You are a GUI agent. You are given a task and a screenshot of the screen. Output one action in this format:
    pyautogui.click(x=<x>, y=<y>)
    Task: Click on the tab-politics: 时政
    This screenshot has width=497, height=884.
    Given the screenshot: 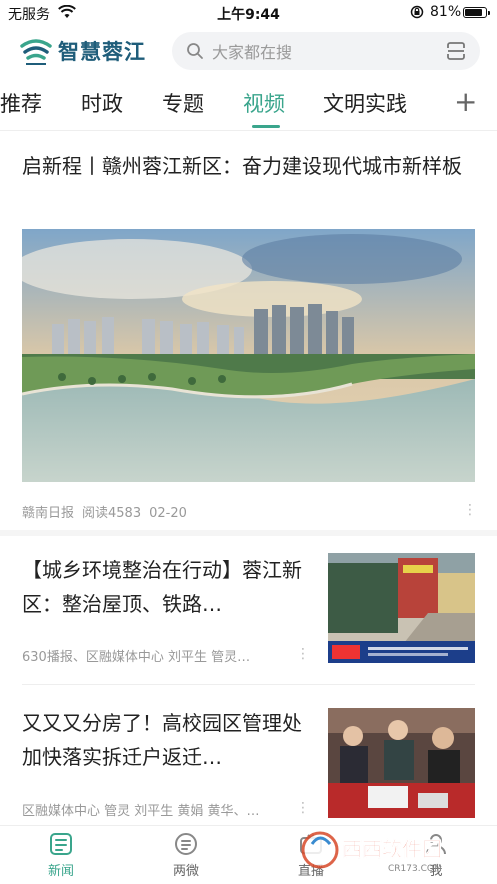 What is the action you would take?
    pyautogui.click(x=102, y=103)
    